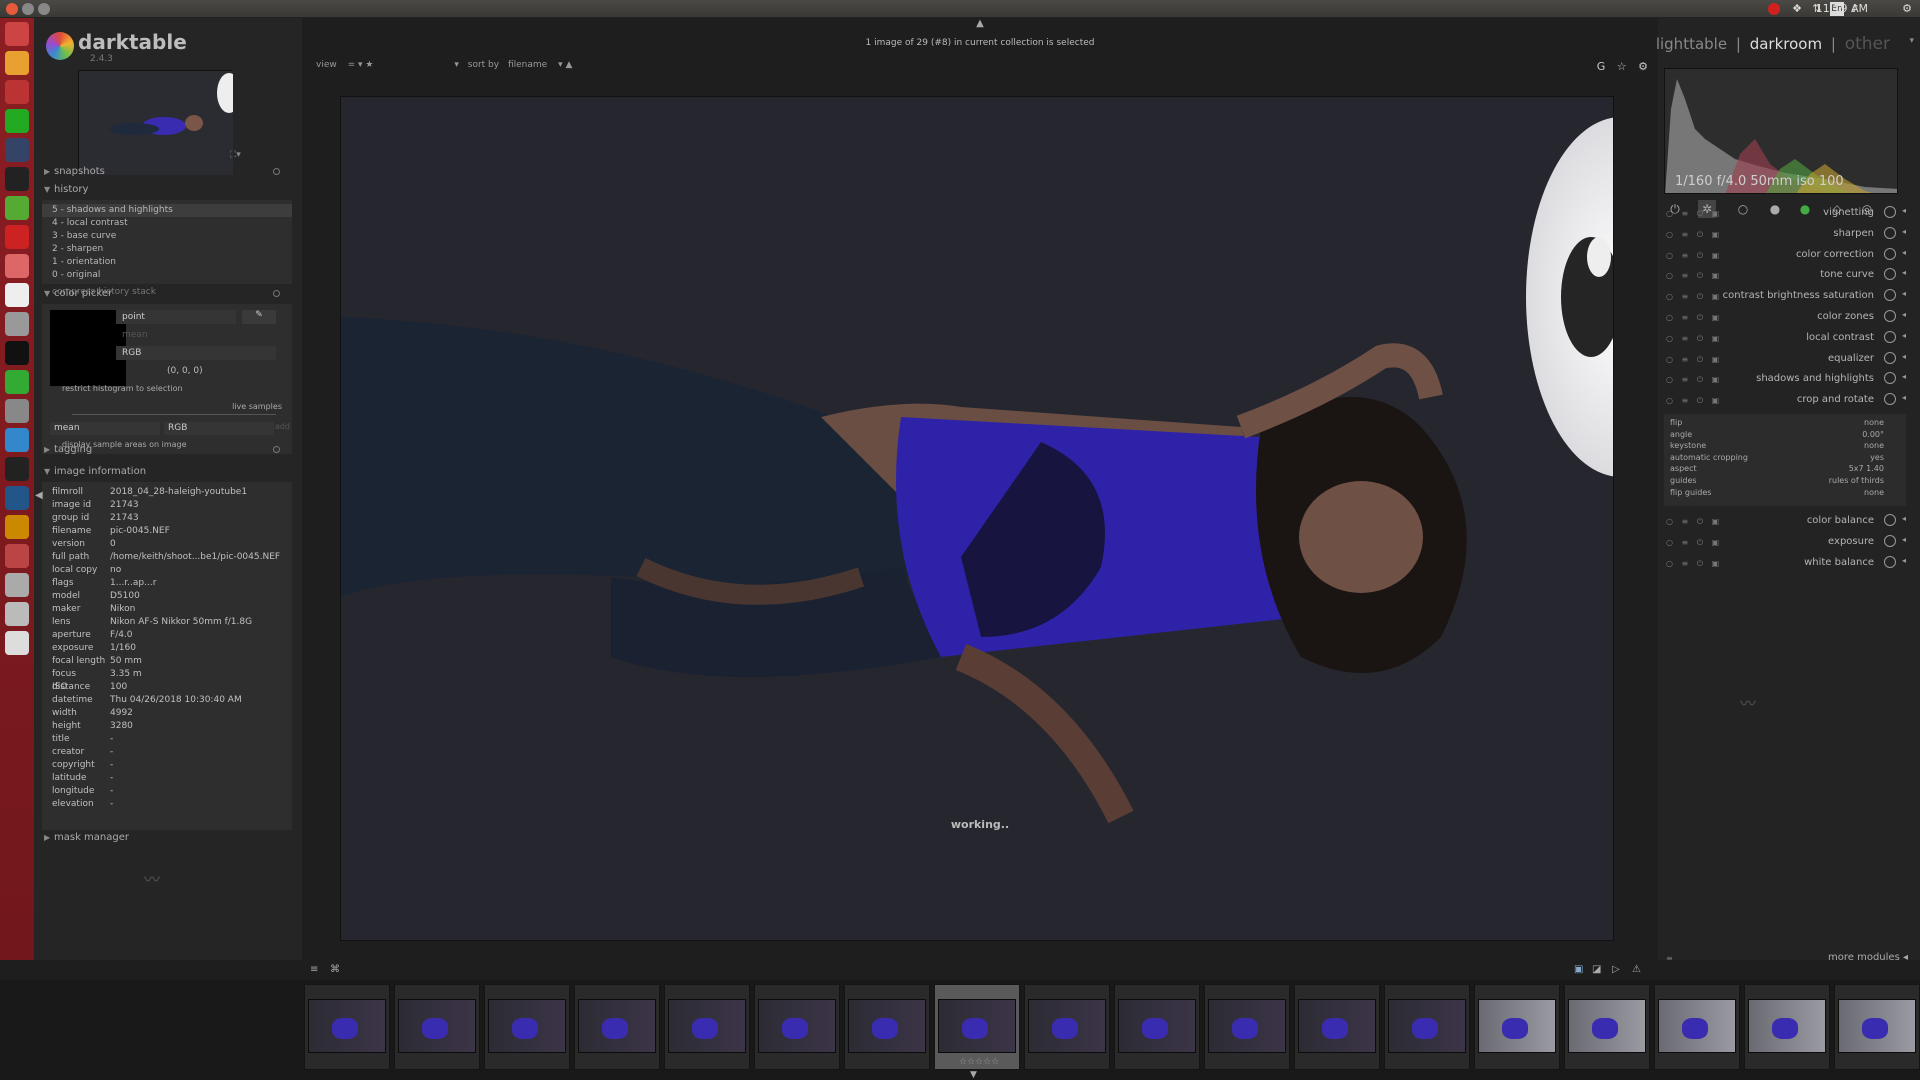 Image resolution: width=1920 pixels, height=1080 pixels. I want to click on launcher-disk-icon, so click(17, 324).